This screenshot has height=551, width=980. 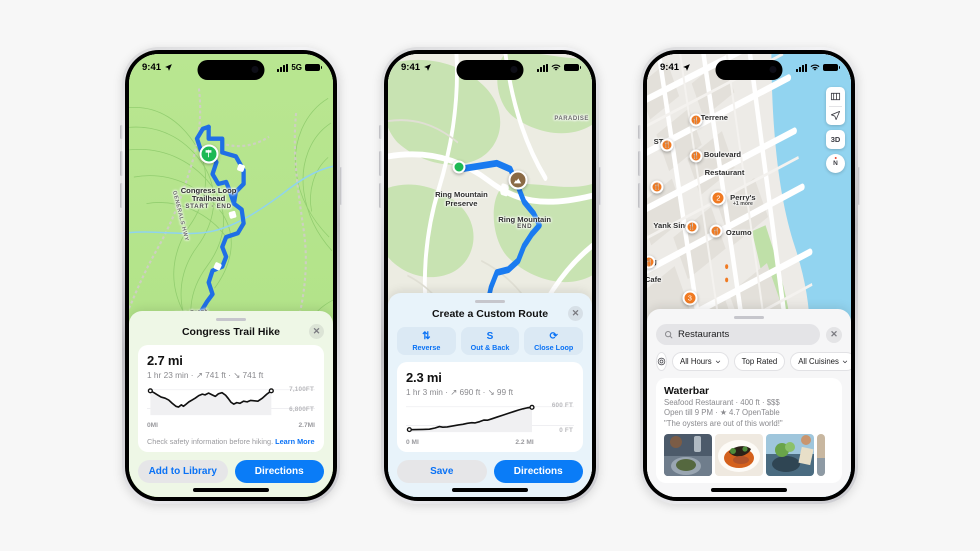 What do you see at coordinates (671, 226) in the screenshot?
I see `label-yank-sing: Yank Sing` at bounding box center [671, 226].